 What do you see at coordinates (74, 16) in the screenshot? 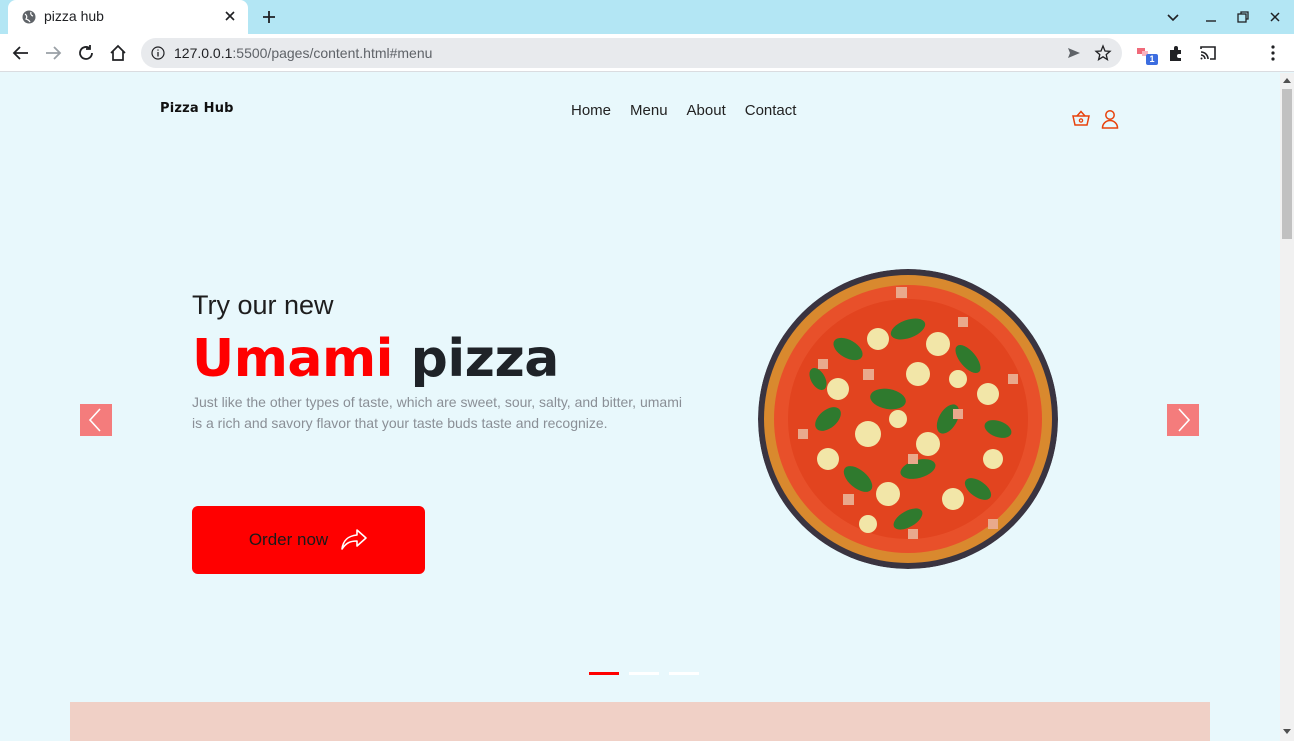
I see `tab-title: pizza hub` at bounding box center [74, 16].